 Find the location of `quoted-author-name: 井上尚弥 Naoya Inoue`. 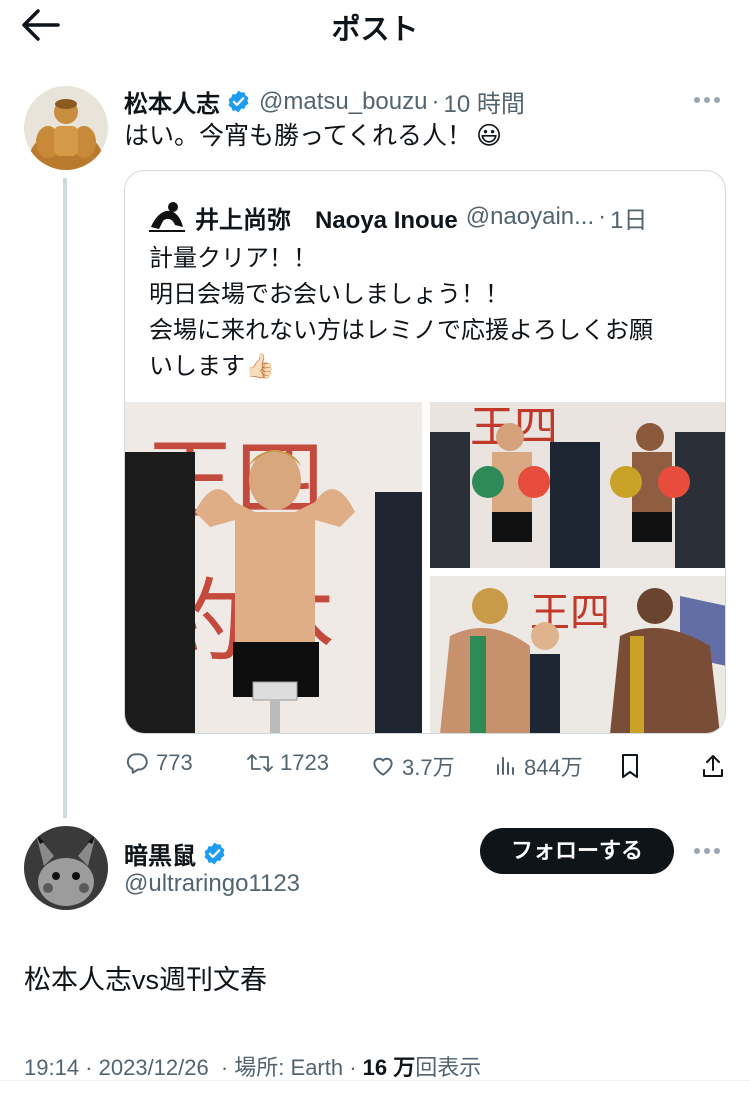

quoted-author-name: 井上尚弥 Naoya Inoue is located at coordinates (326, 220).